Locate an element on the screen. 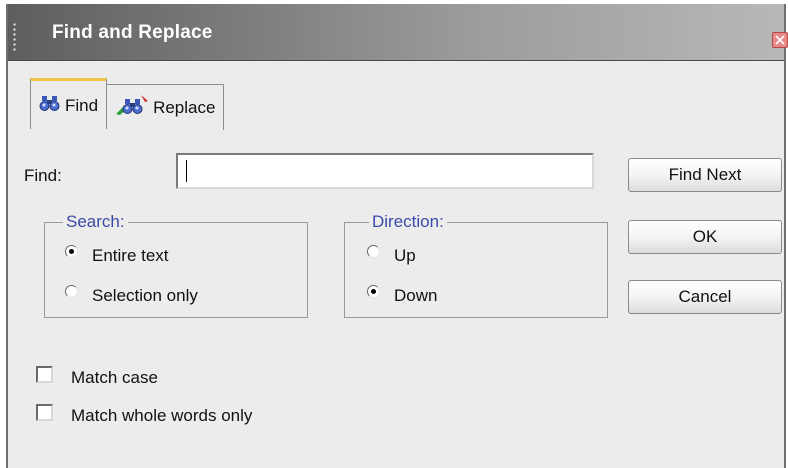  ok-button: OK is located at coordinates (705, 237).